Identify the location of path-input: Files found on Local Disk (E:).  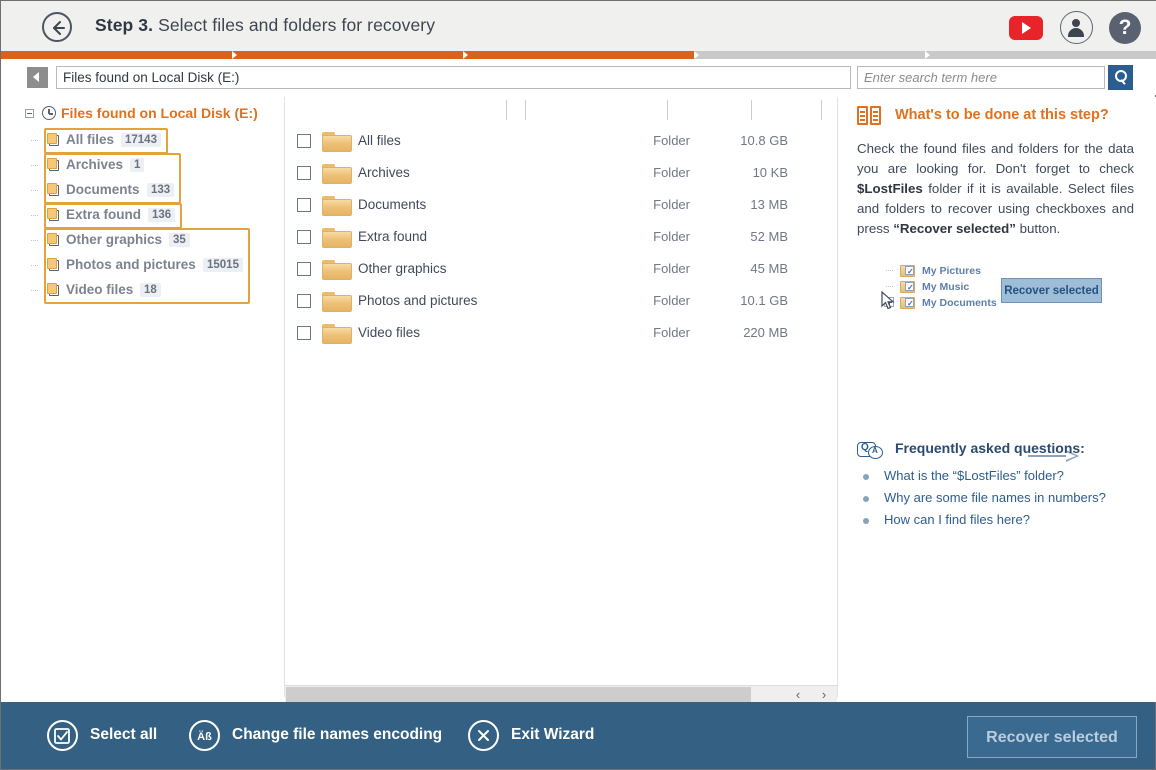
(453, 77).